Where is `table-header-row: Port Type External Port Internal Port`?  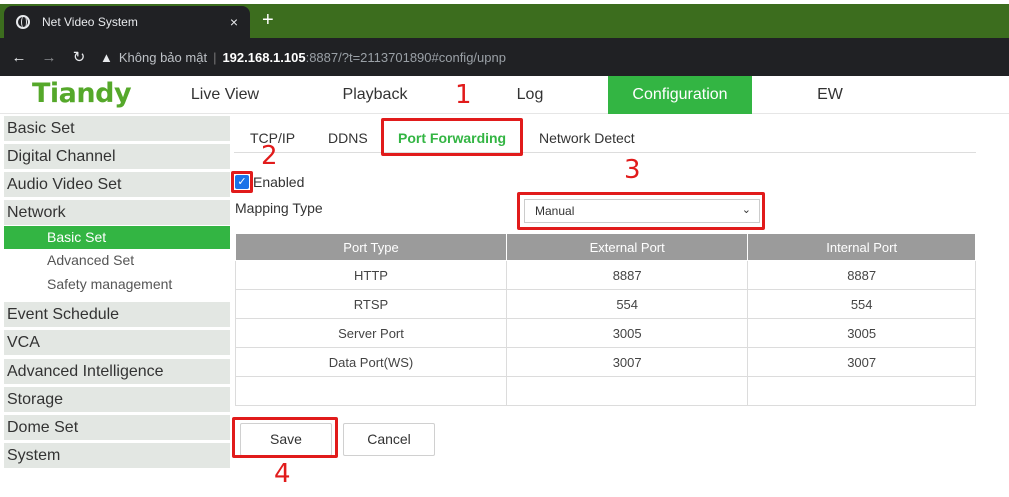 table-header-row: Port Type External Port Internal Port is located at coordinates (605, 247).